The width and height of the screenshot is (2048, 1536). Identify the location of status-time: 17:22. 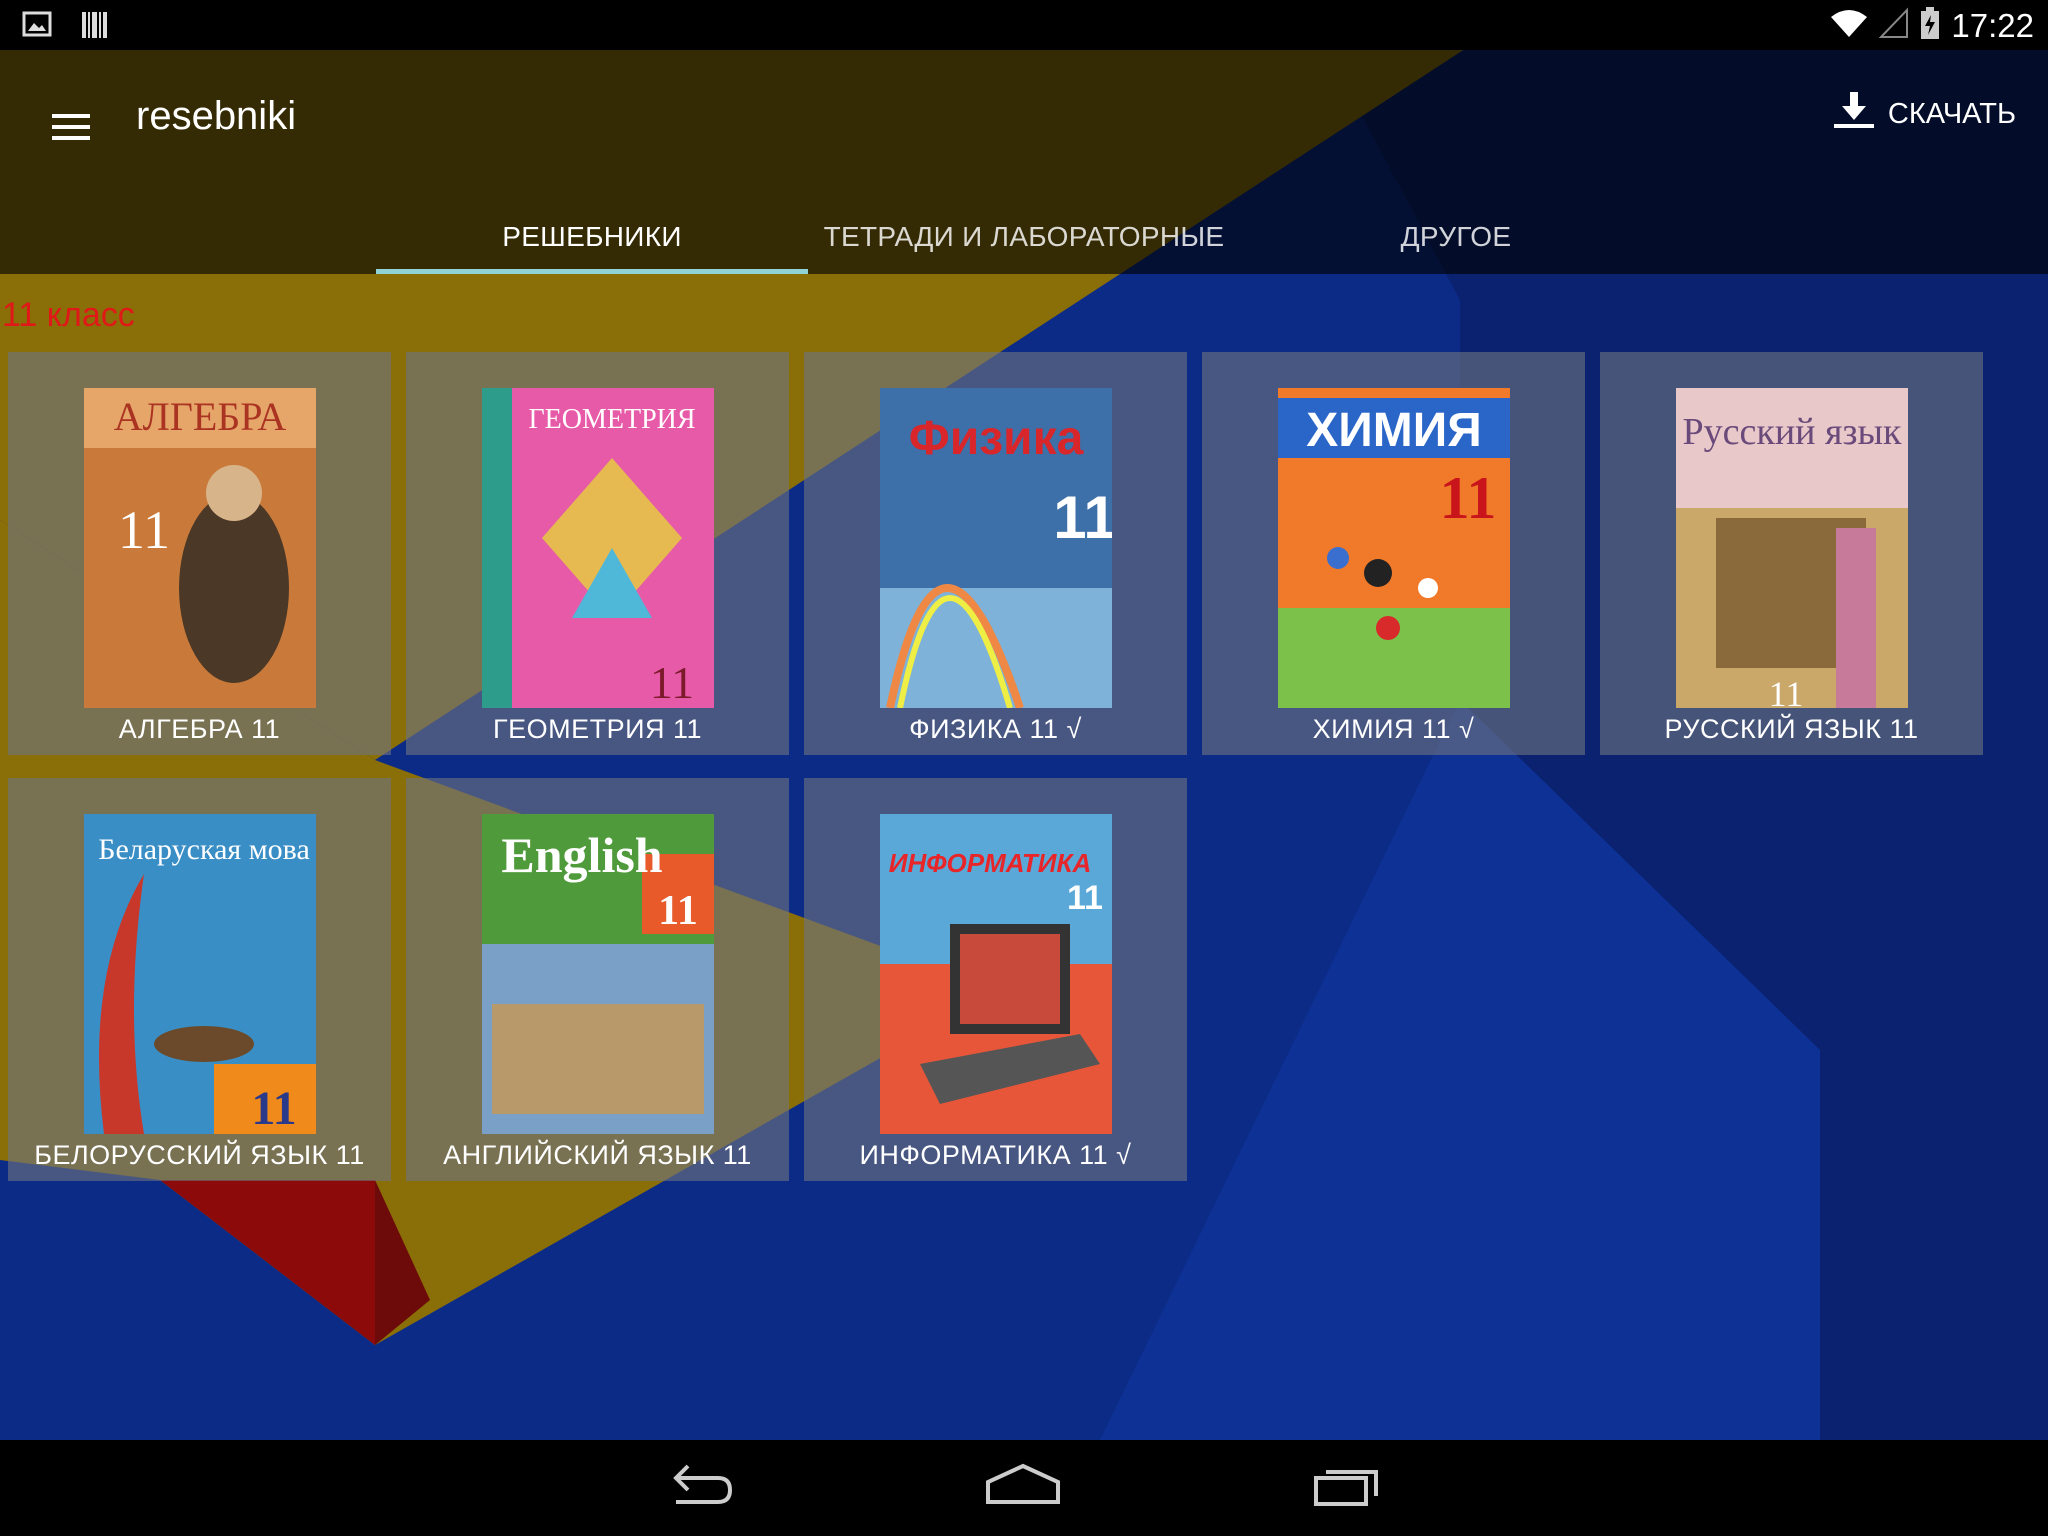
(1992, 25).